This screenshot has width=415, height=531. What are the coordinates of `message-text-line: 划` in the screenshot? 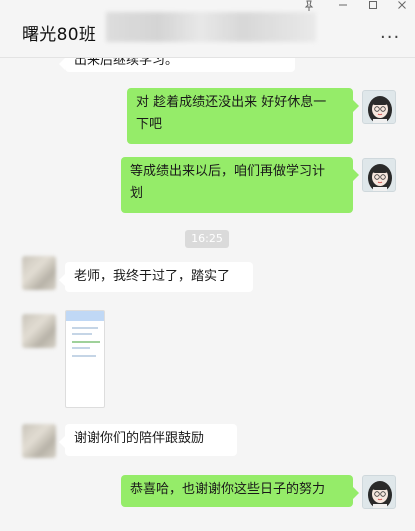 It's located at (137, 193).